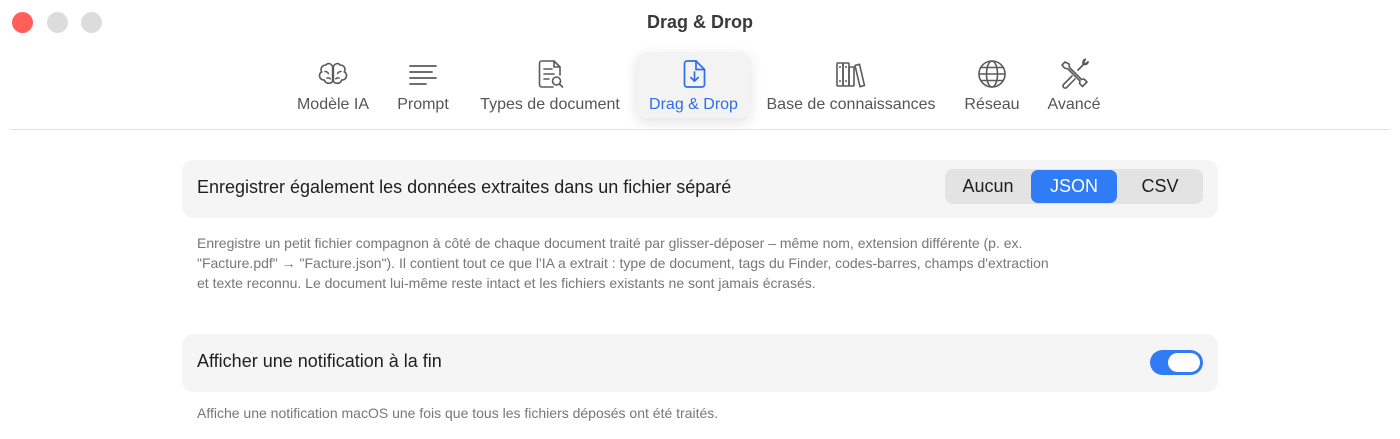  Describe the element at coordinates (1160, 186) in the screenshot. I see `segment-csv: CSV` at that location.